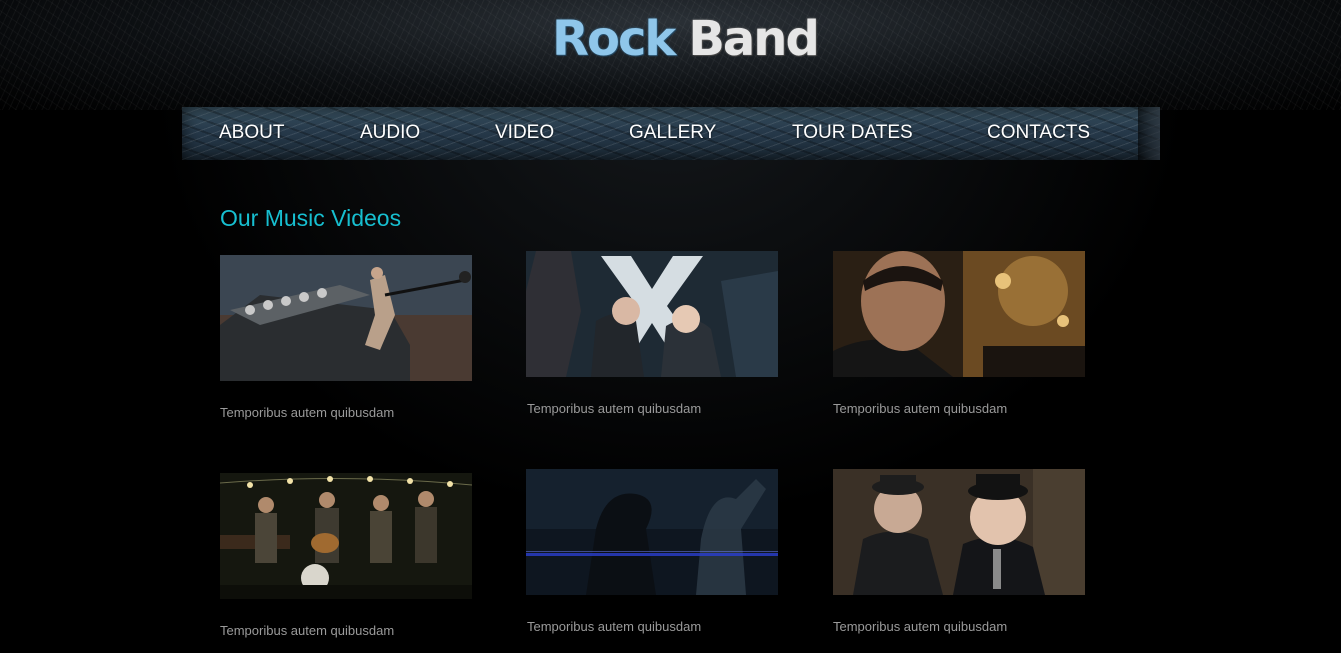 This screenshot has height=653, width=1341. What do you see at coordinates (920, 408) in the screenshot?
I see `video-caption-3: Temporibus autem quibusdam` at bounding box center [920, 408].